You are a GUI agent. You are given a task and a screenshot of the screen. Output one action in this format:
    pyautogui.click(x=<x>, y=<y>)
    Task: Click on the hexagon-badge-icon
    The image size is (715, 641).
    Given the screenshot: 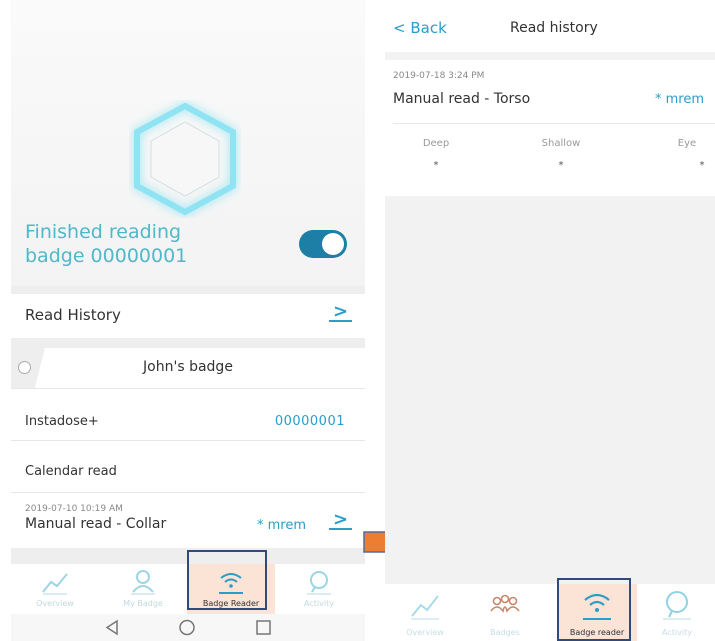 What is the action you would take?
    pyautogui.click(x=185, y=159)
    